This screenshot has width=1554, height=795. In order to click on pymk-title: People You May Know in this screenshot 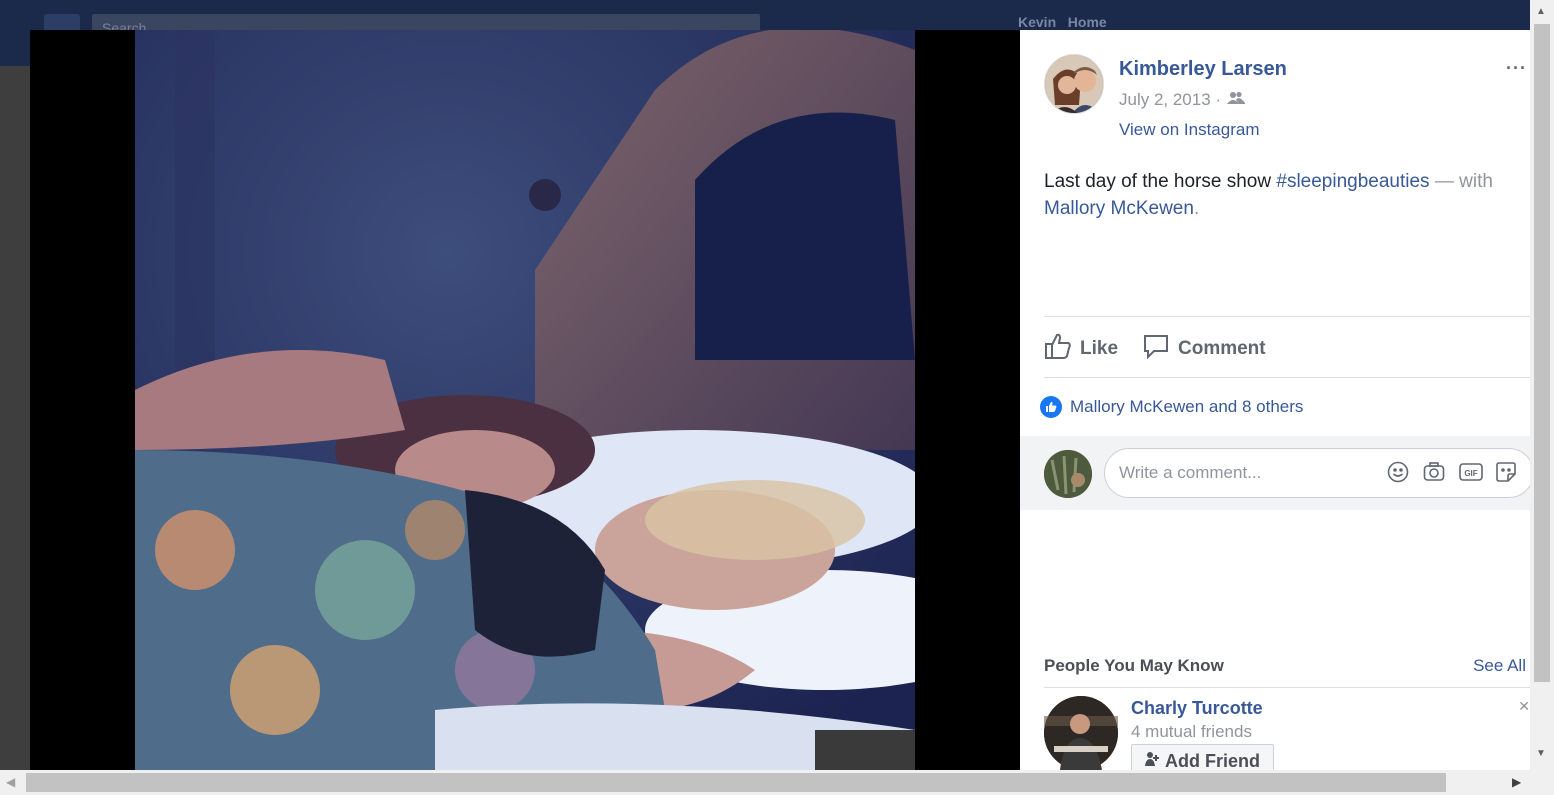, I will do `click(1134, 665)`.